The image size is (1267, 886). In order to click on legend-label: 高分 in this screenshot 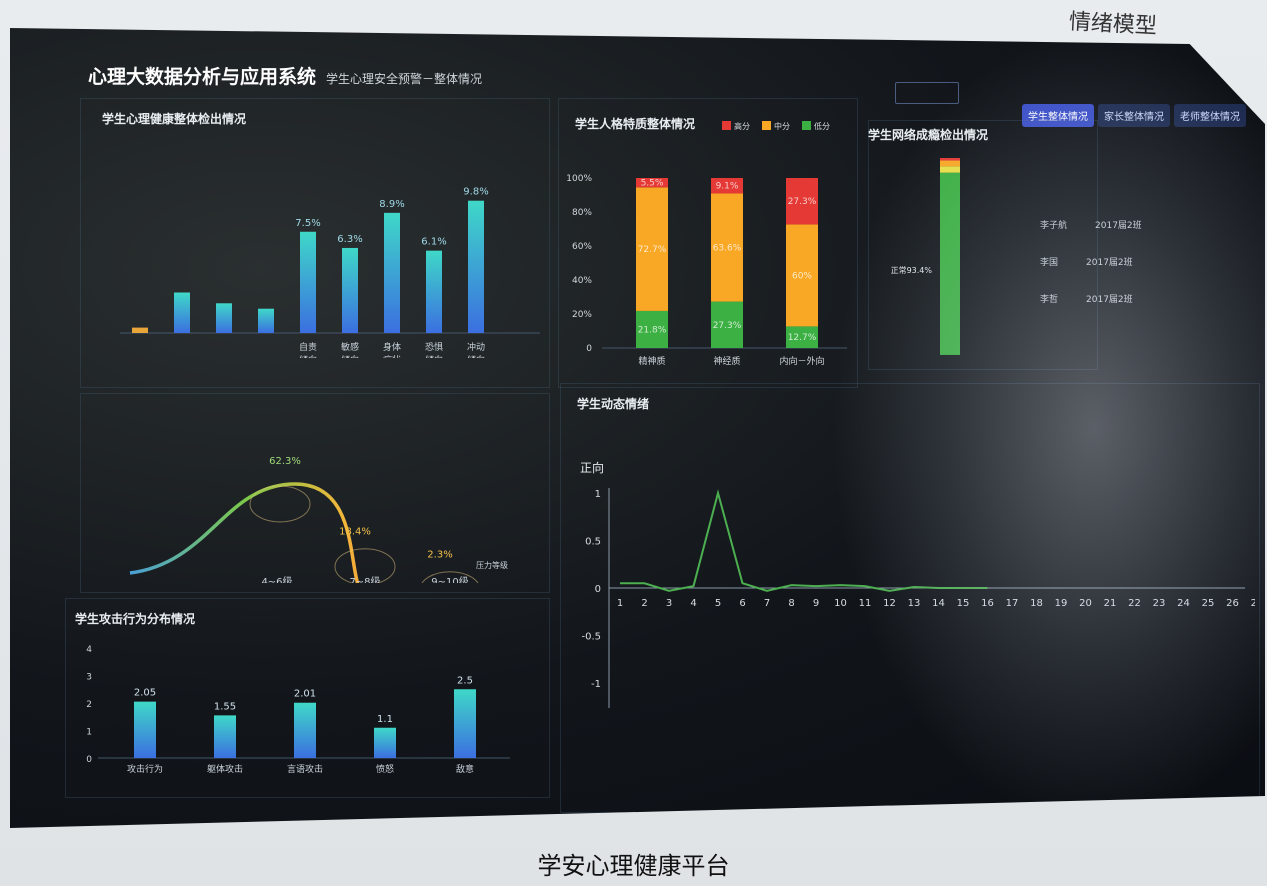, I will do `click(742, 126)`.